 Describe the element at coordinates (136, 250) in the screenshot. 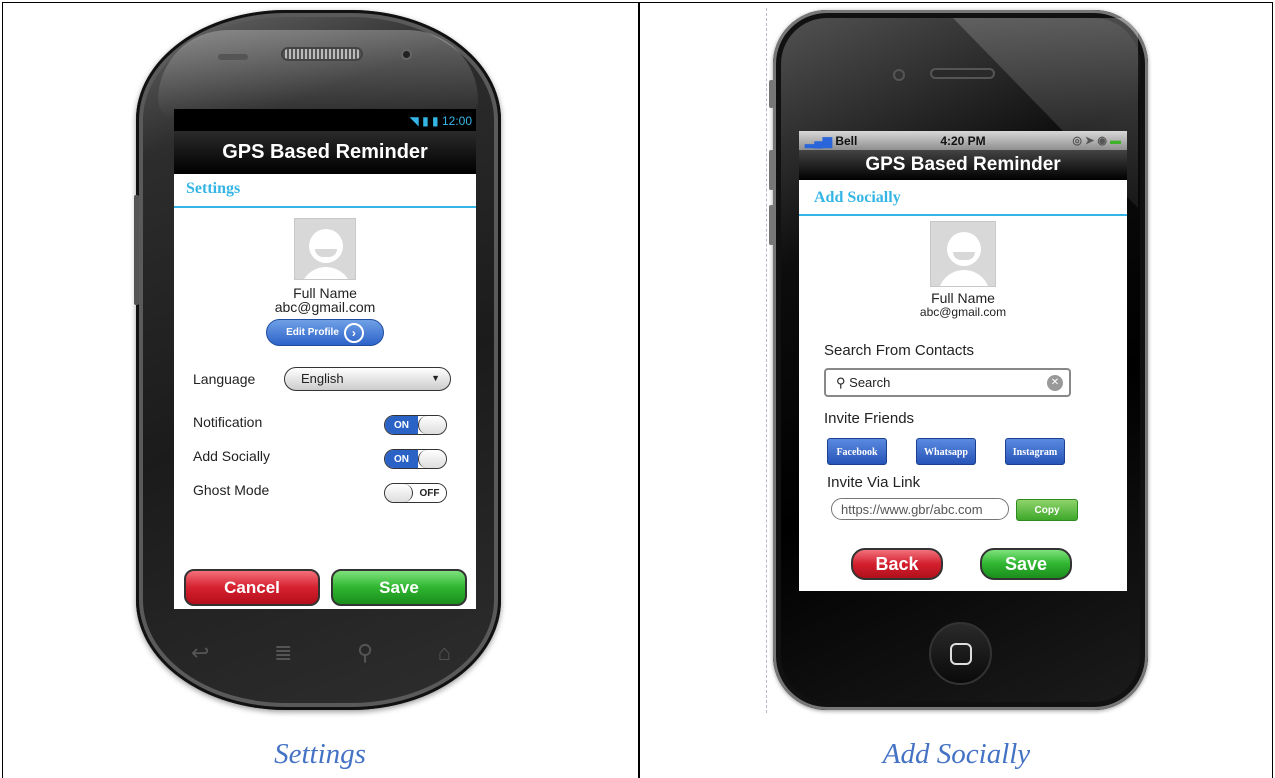

I see `volume-button` at that location.